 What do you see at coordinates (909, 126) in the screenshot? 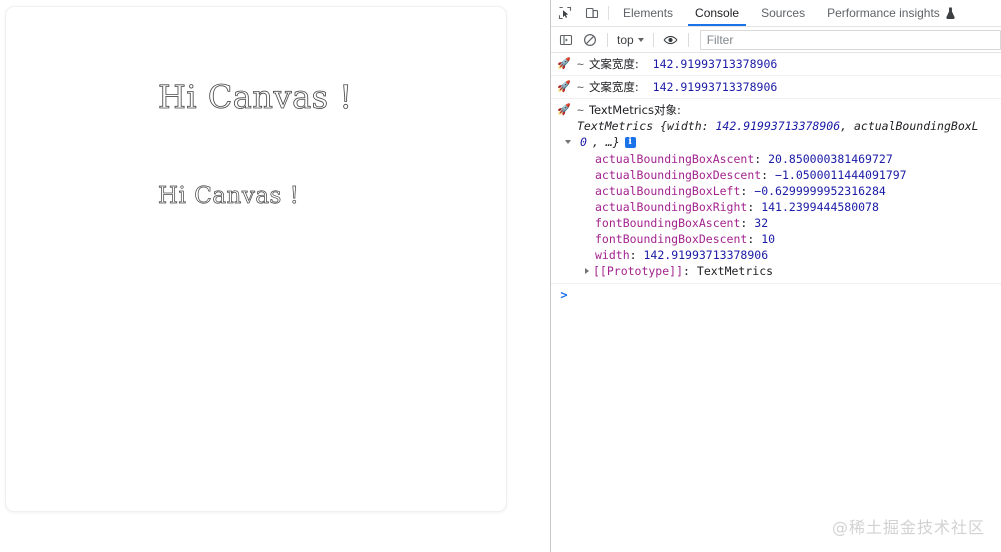
I see `object-preview-rest: , actualBoundingBoxL` at bounding box center [909, 126].